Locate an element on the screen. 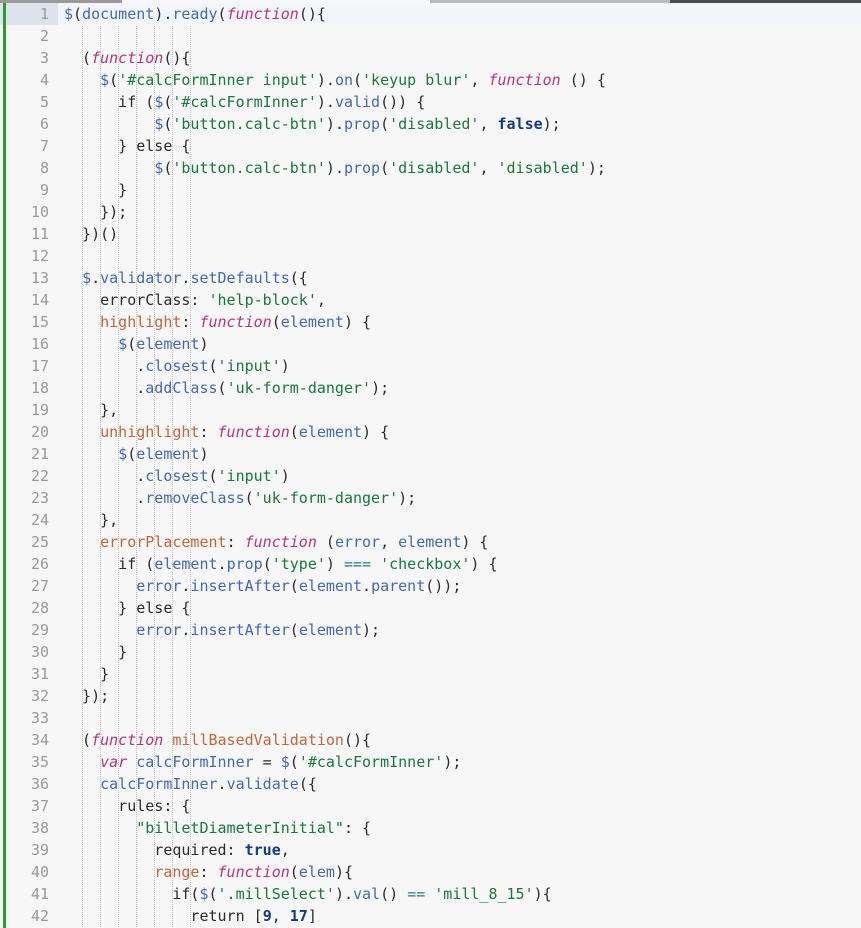 This screenshot has width=861, height=928. line-number: 13 is located at coordinates (29, 278).